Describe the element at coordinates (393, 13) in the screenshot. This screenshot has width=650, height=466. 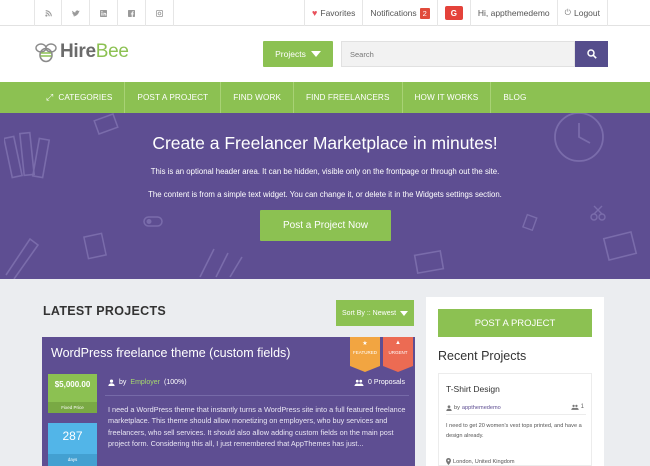
I see `notifications-label: Notifications` at that location.